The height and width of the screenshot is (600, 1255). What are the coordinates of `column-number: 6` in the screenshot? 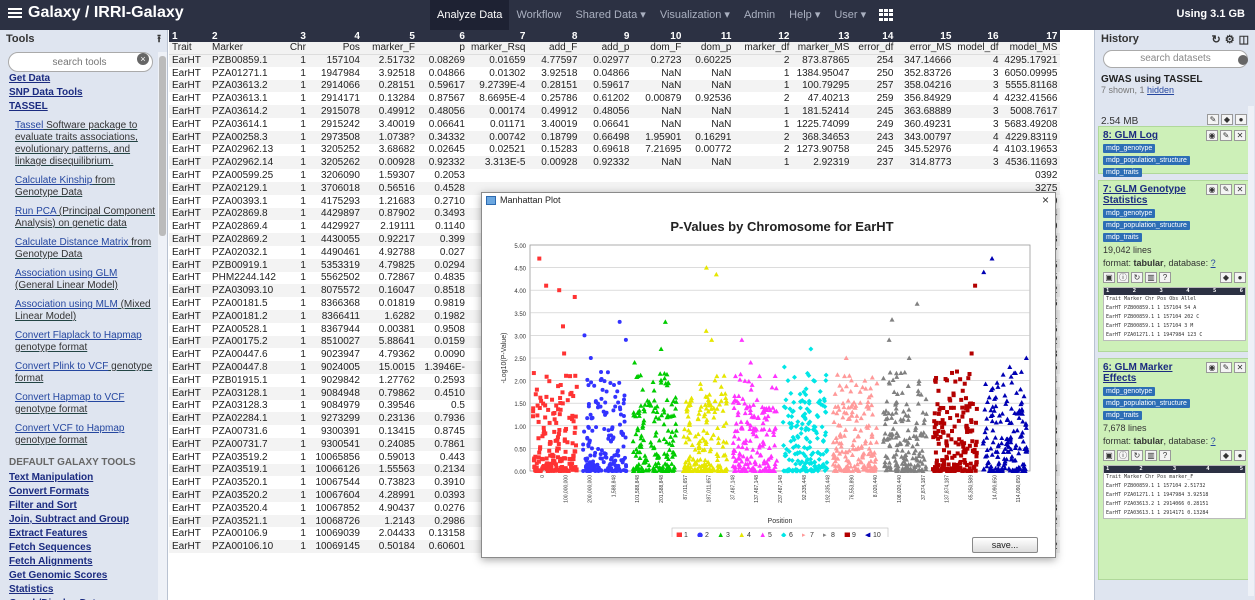 It's located at (442, 36).